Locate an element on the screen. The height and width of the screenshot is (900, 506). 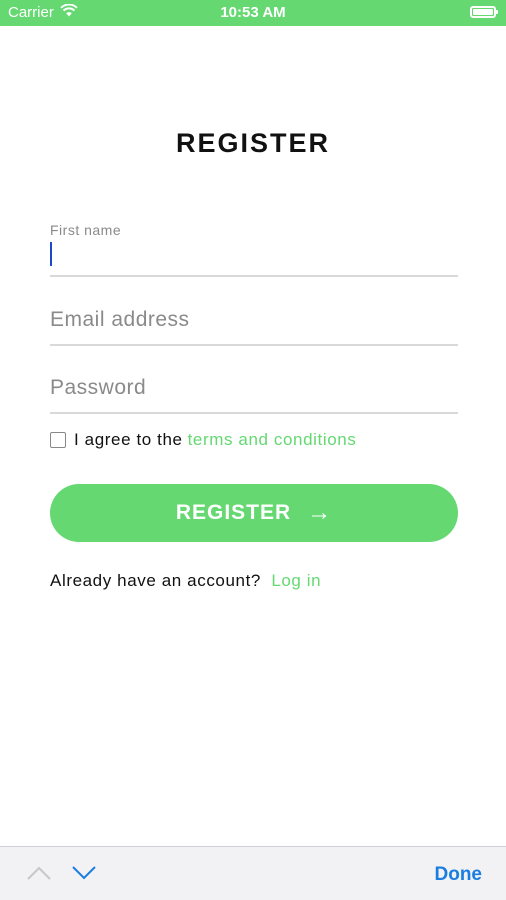
first-name-underline is located at coordinates (254, 276).